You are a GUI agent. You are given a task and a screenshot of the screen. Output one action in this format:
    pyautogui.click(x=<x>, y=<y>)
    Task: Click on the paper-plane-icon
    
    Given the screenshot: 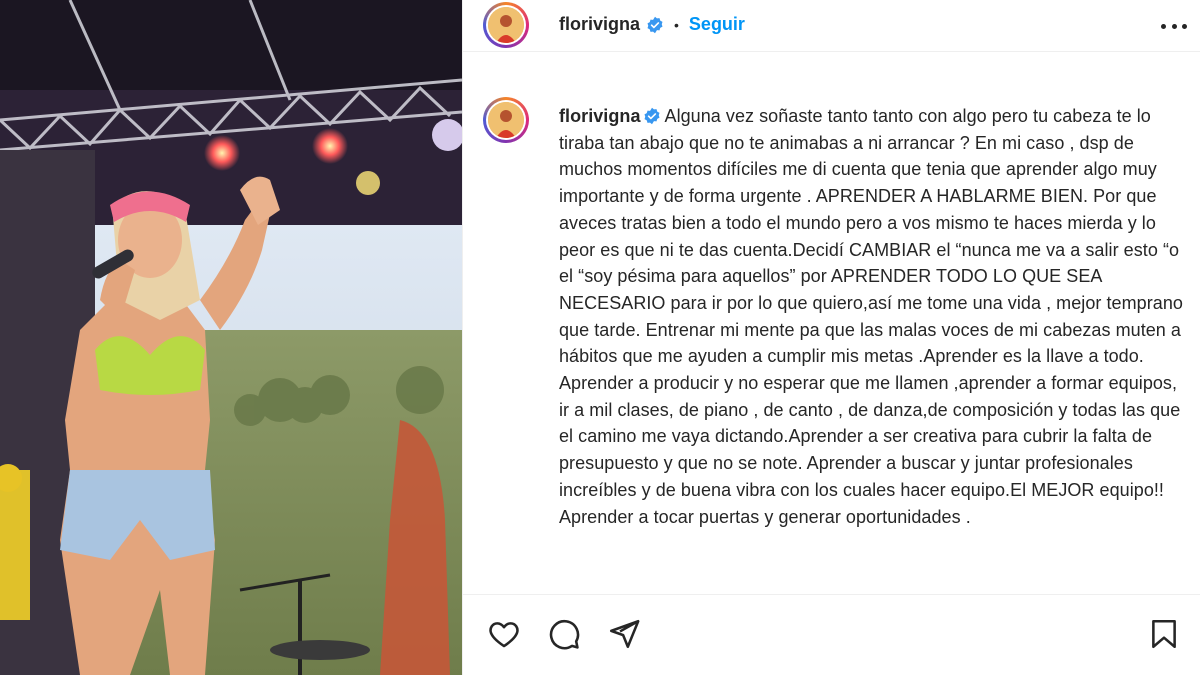 What is the action you would take?
    pyautogui.click(x=624, y=634)
    